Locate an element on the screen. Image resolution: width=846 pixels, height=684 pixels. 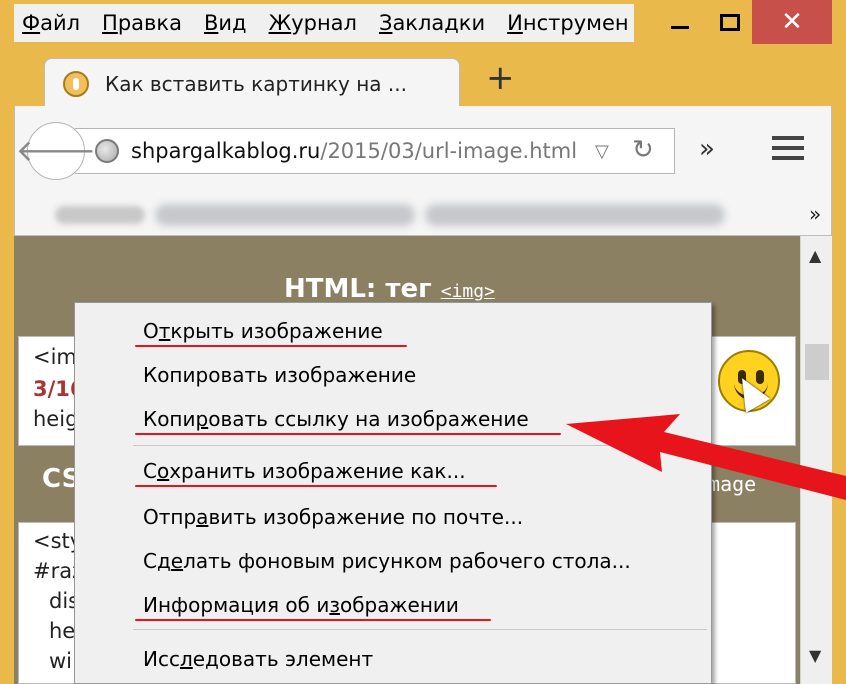
url-text: shpargalkablog.ru/2015/03/url-image.html is located at coordinates (354, 151).